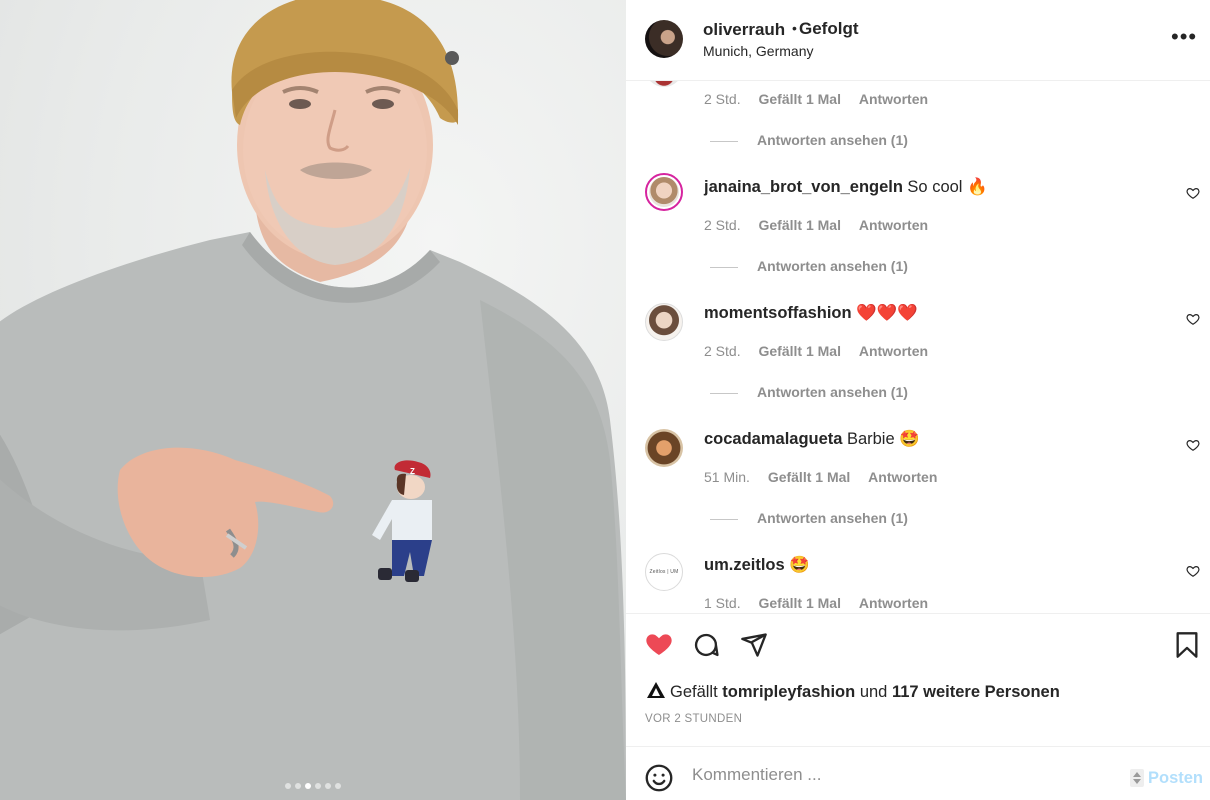 The image size is (1210, 800). I want to click on more-horizontal-icon: •••, so click(1184, 37).